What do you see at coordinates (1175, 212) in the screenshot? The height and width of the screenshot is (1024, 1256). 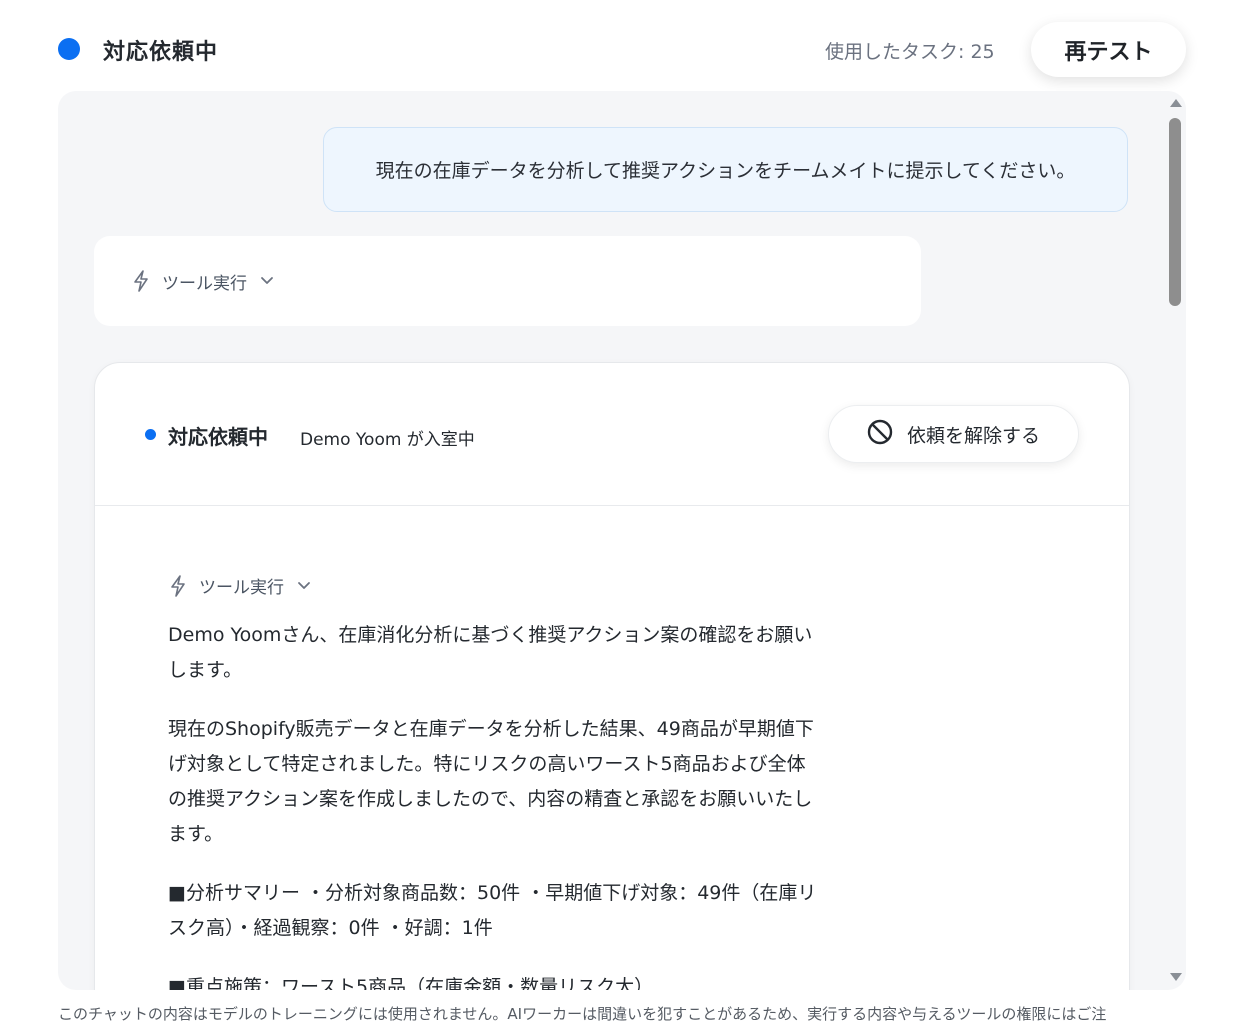 I see `scrollbar-thumb` at bounding box center [1175, 212].